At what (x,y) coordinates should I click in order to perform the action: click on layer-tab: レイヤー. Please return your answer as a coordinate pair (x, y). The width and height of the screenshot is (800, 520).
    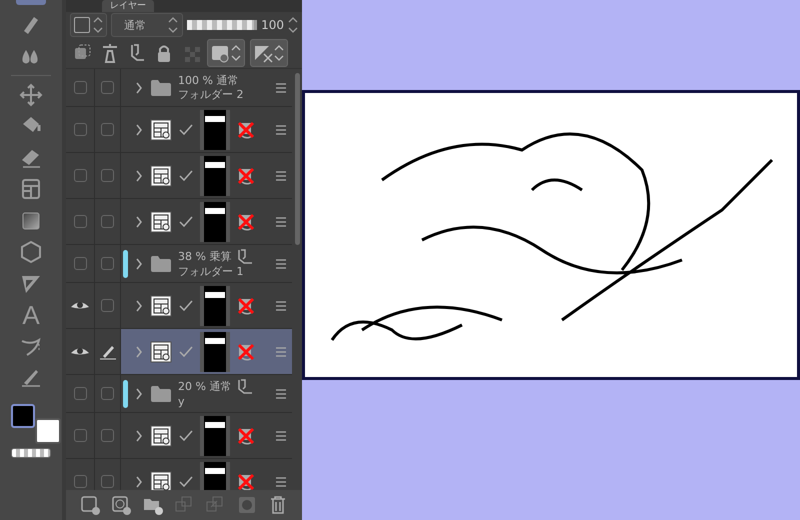
    Looking at the image, I should click on (128, 6).